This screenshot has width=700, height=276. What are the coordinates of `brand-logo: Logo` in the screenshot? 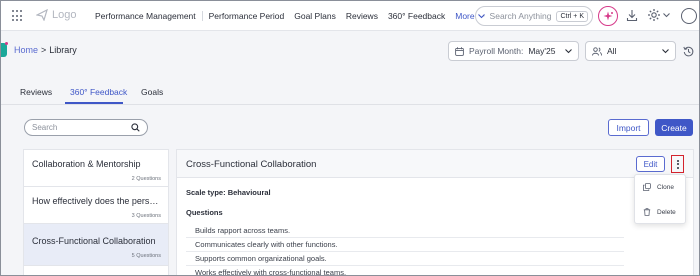 It's located at (56, 15).